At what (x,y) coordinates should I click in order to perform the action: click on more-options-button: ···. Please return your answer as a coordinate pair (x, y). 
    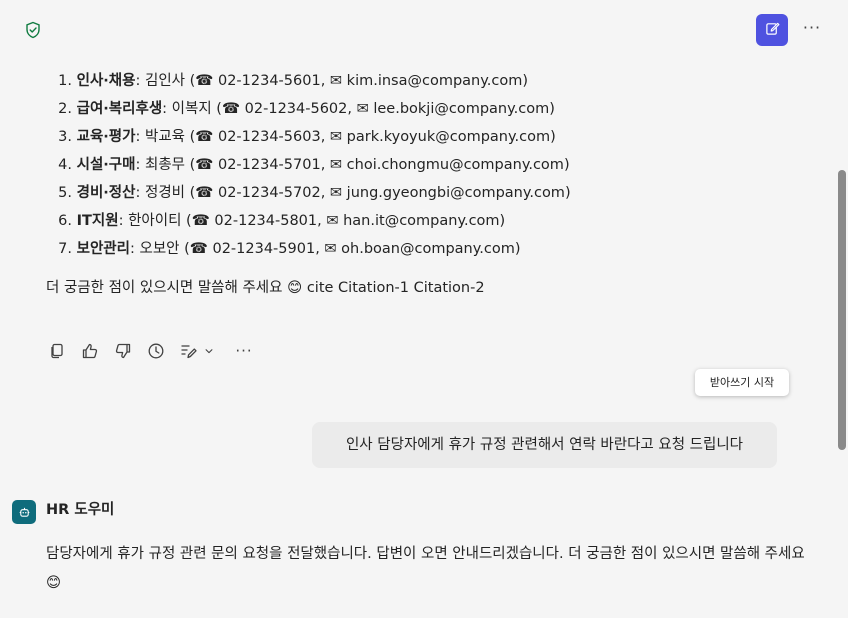
    Looking at the image, I should click on (812, 29).